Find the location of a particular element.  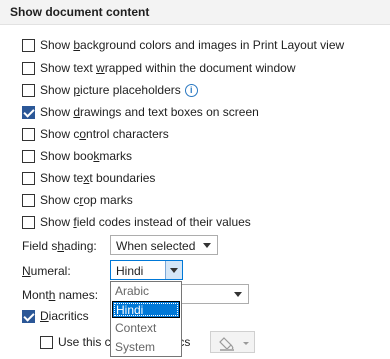

paint-bucket-icon is located at coordinates (234, 344).